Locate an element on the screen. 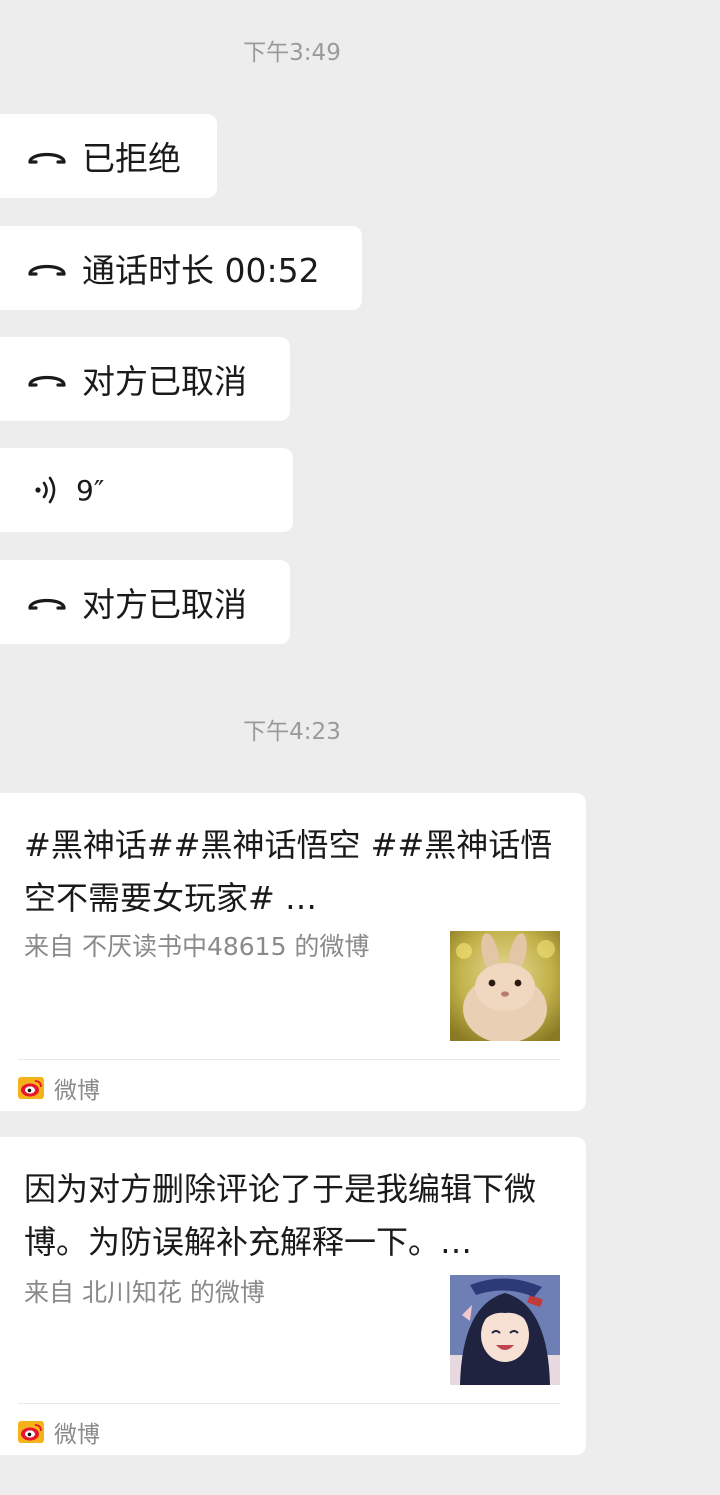 Image resolution: width=720 pixels, height=1495 pixels. anime-avatar-thumbnail is located at coordinates (505, 1330).